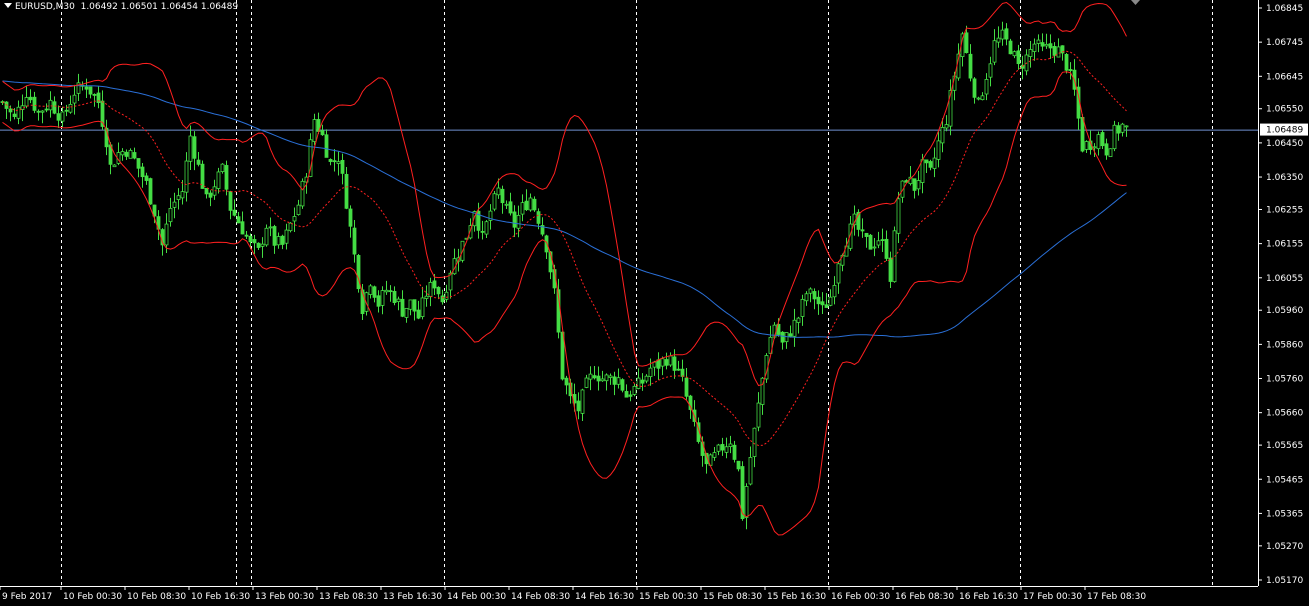 The height and width of the screenshot is (606, 1309). I want to click on time-tick-label: 13 Feb 08:30, so click(348, 597).